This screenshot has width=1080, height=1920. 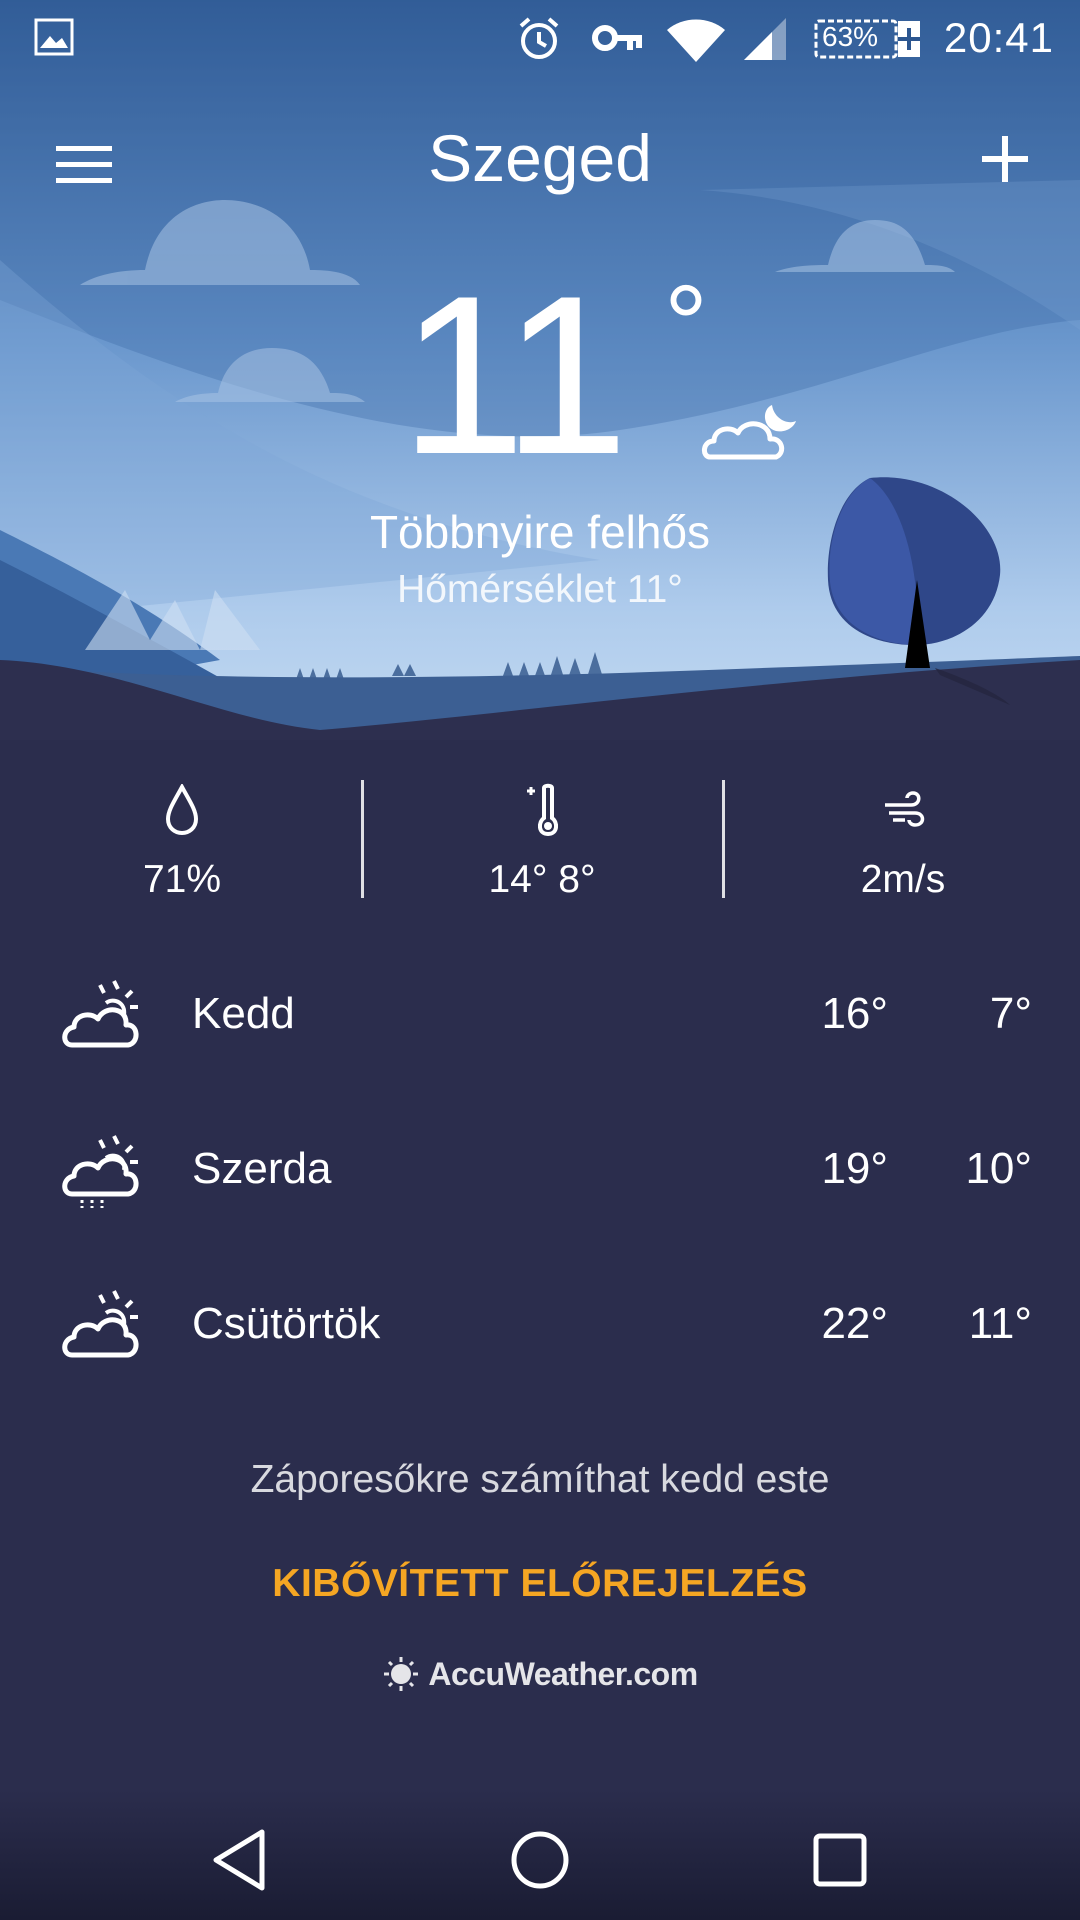 I want to click on extended-forecast-link: KIBŐVÍTETT ELŐREJELZÉS, so click(x=540, y=1584).